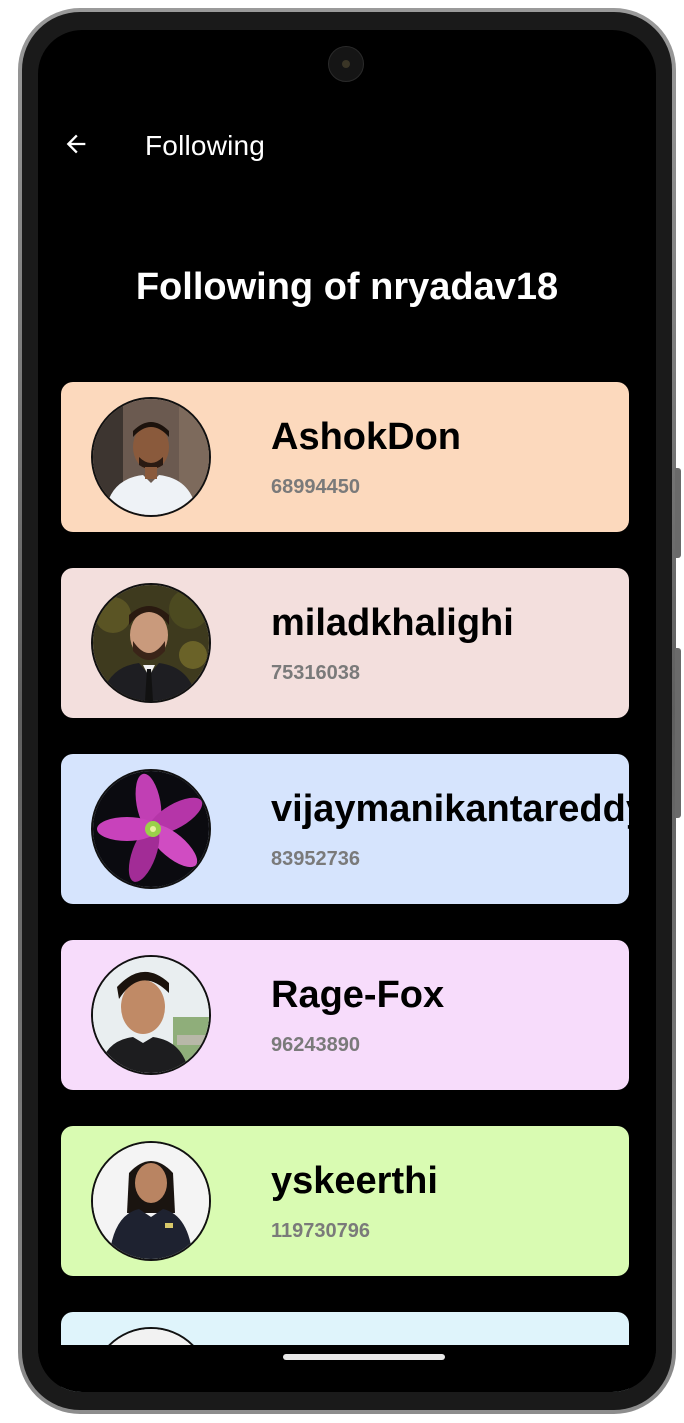  Describe the element at coordinates (364, 1357) in the screenshot. I see `home-indicator` at that location.